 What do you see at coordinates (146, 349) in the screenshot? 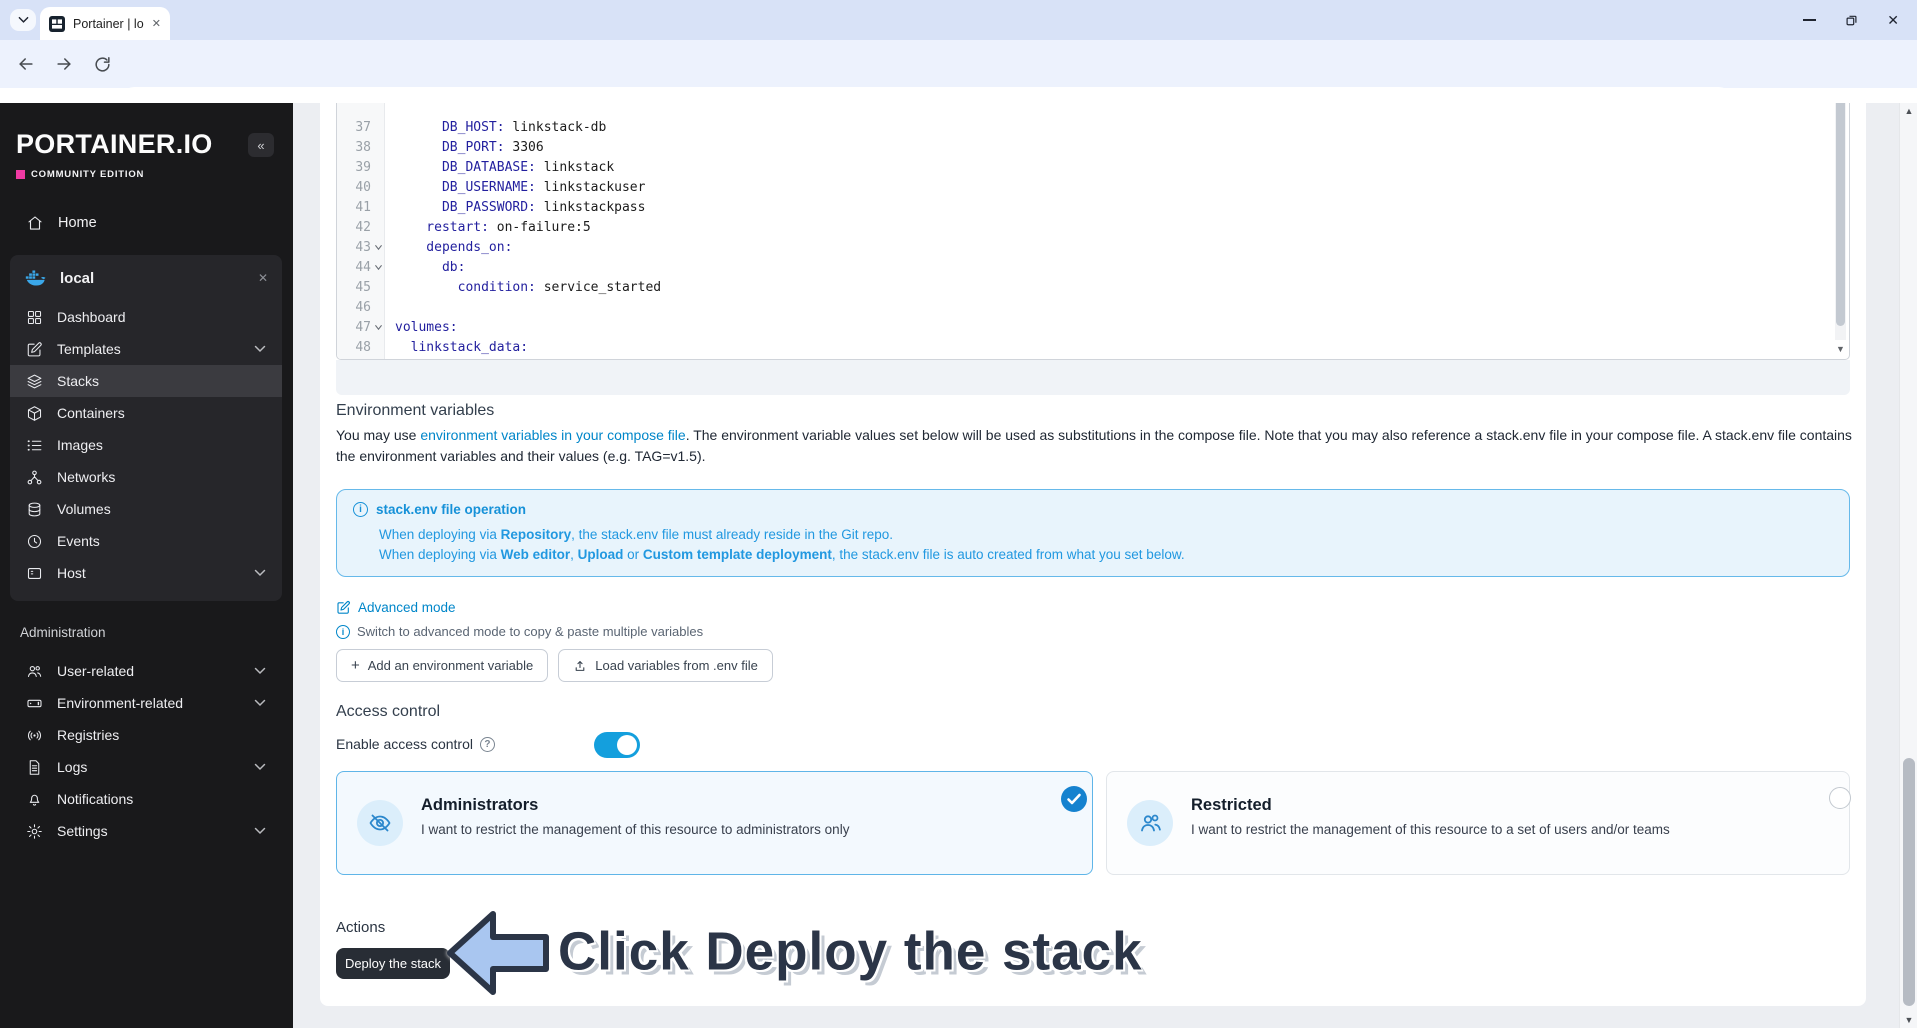
I see `sidebar-item-templates: Templates` at bounding box center [146, 349].